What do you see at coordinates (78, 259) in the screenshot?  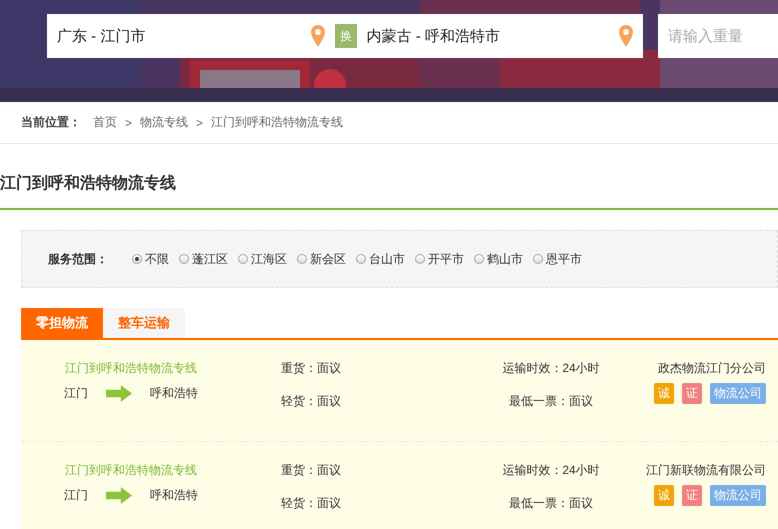 I see `filter-label: 服务范围：` at bounding box center [78, 259].